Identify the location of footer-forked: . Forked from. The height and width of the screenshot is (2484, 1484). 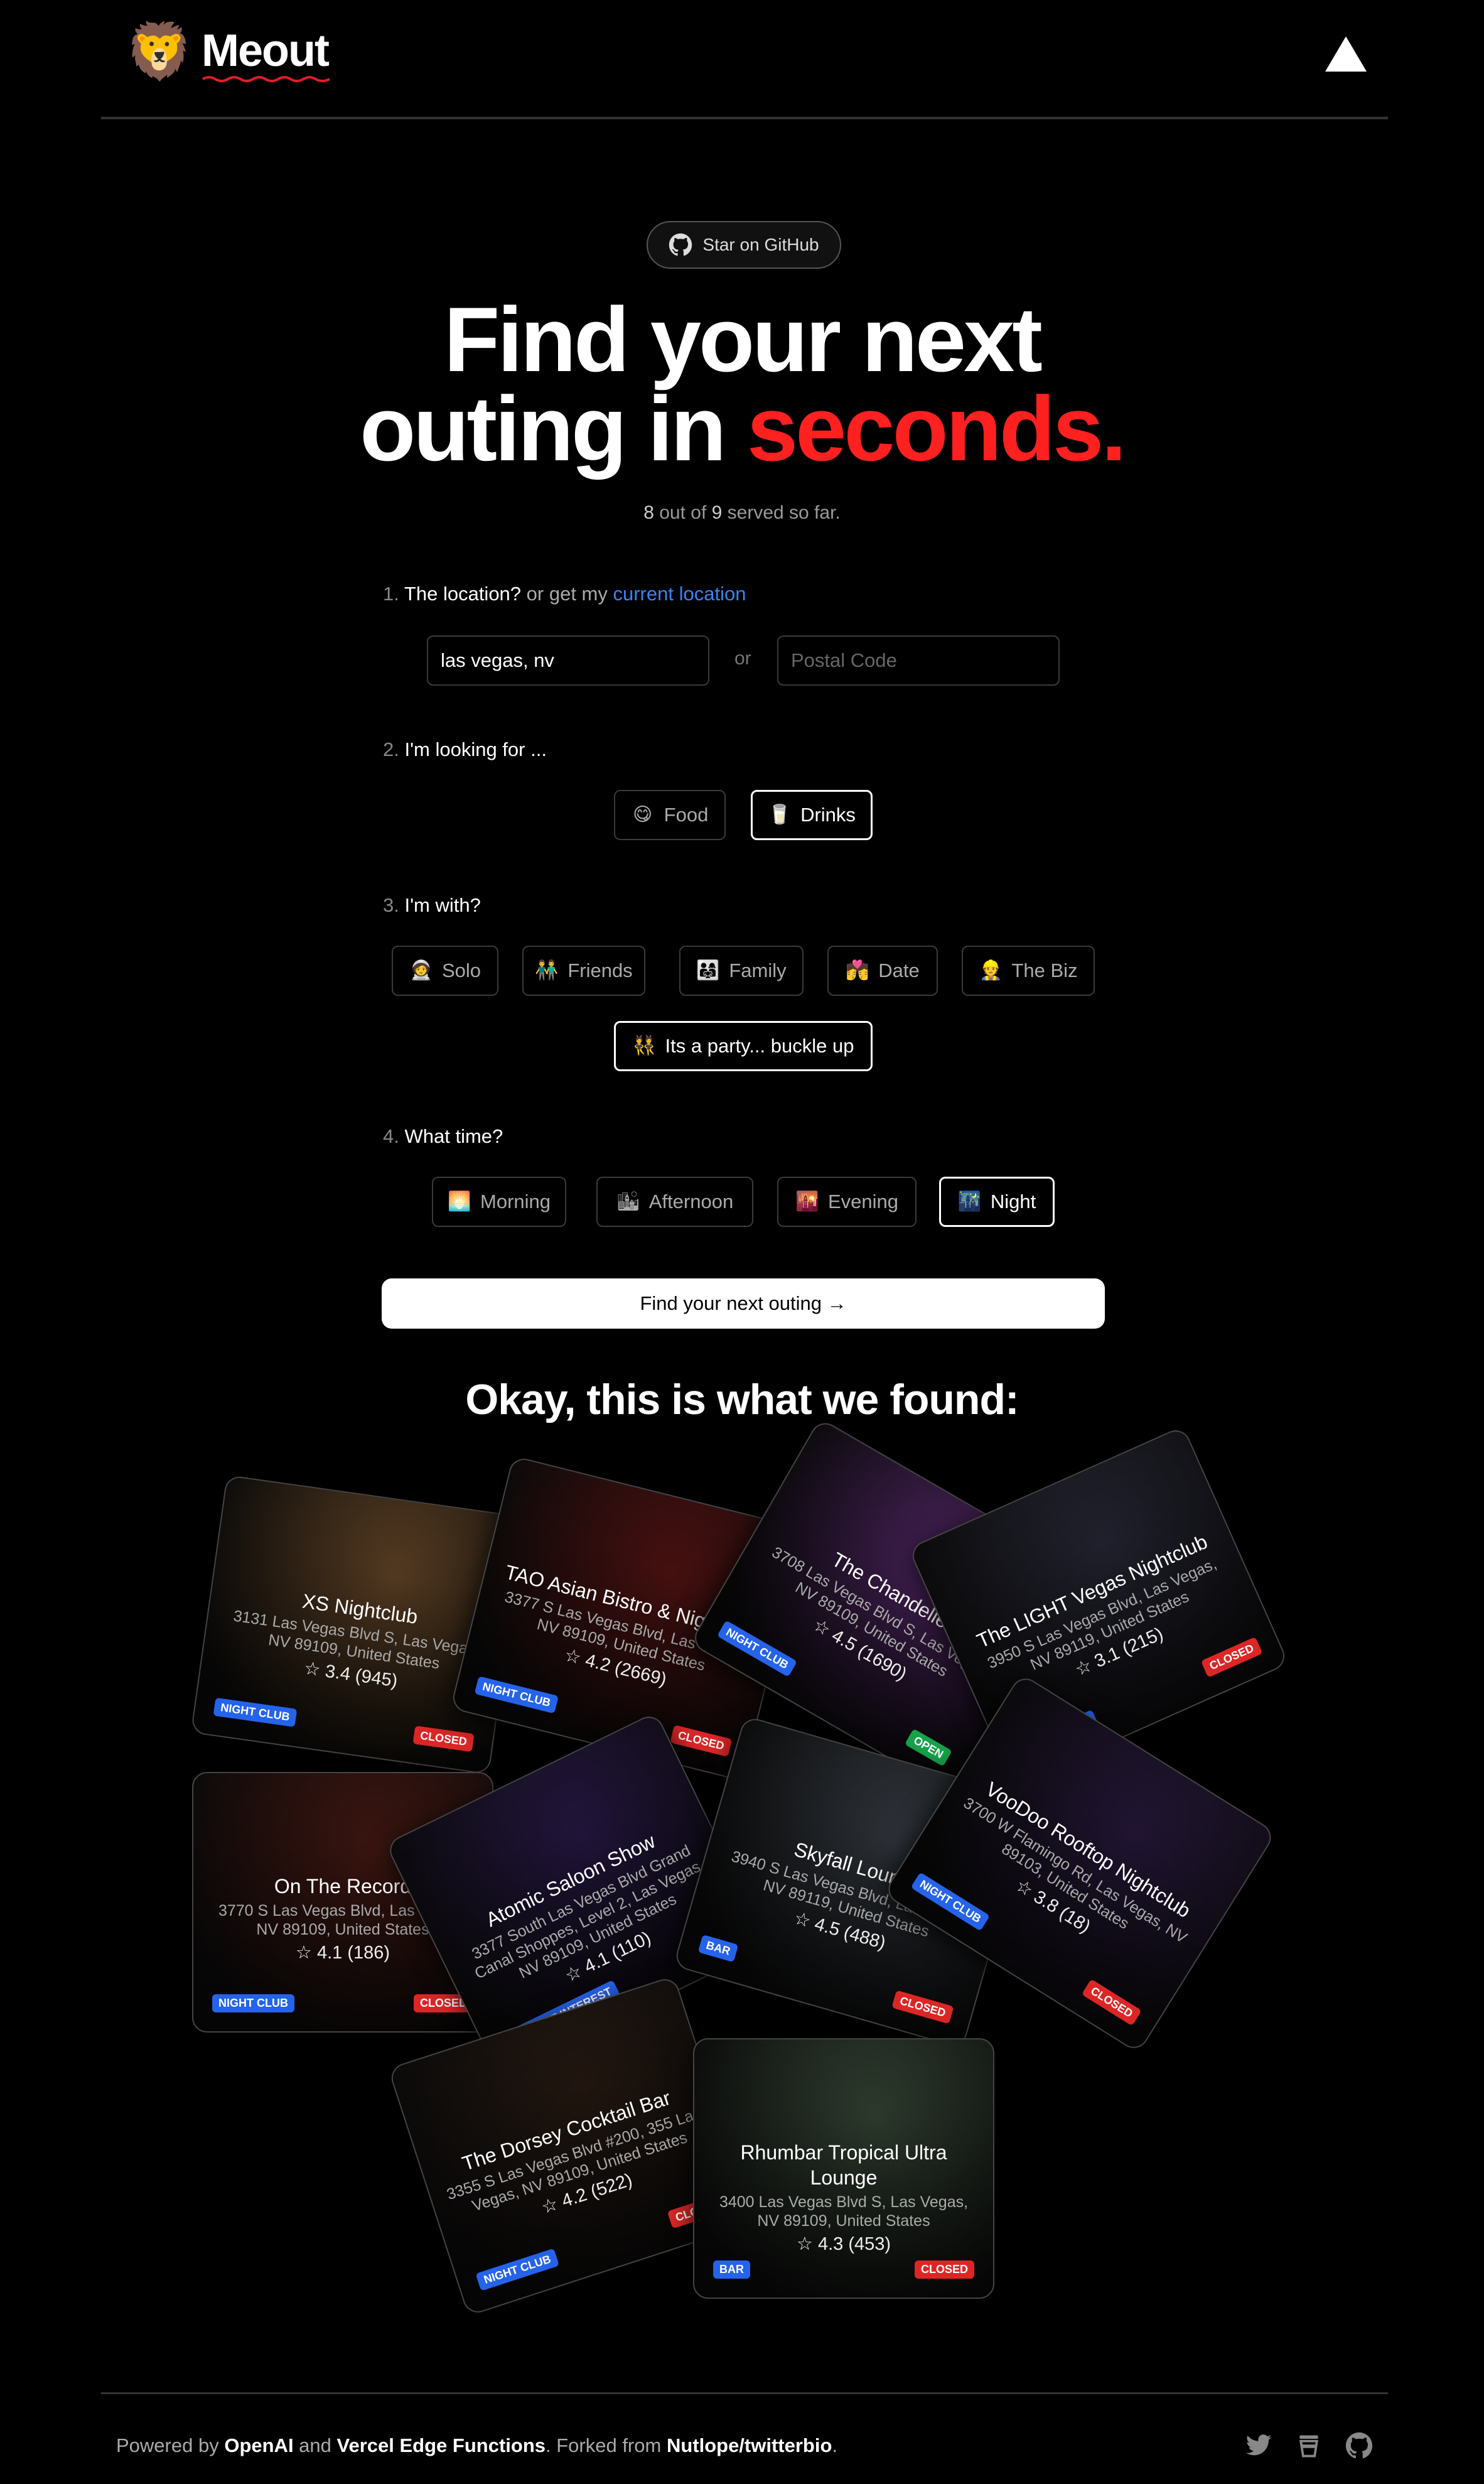
(606, 2445).